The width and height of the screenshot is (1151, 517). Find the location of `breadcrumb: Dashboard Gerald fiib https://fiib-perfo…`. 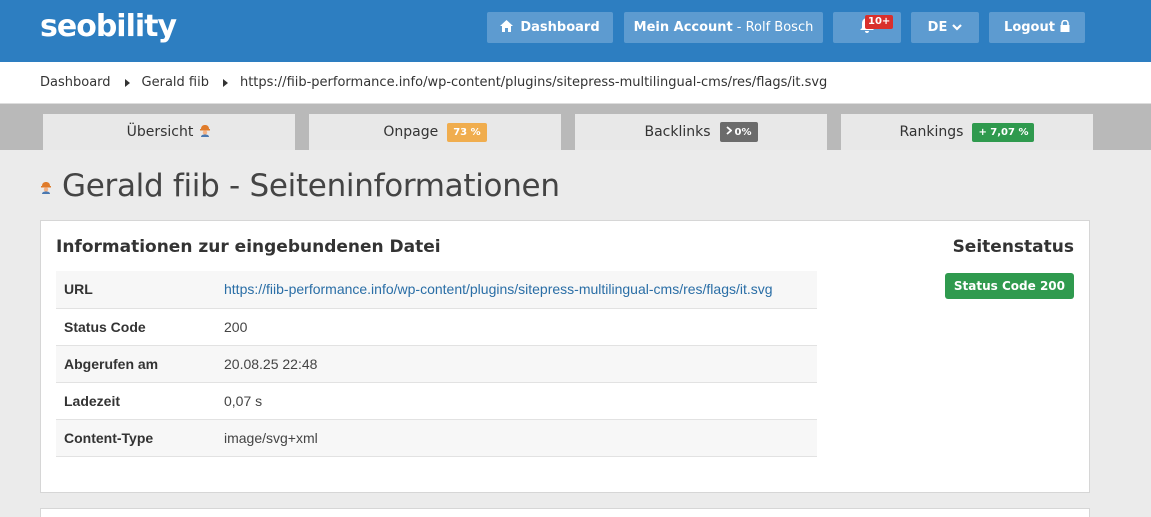

breadcrumb: Dashboard Gerald fiib https://fiib-perfo… is located at coordinates (575, 83).